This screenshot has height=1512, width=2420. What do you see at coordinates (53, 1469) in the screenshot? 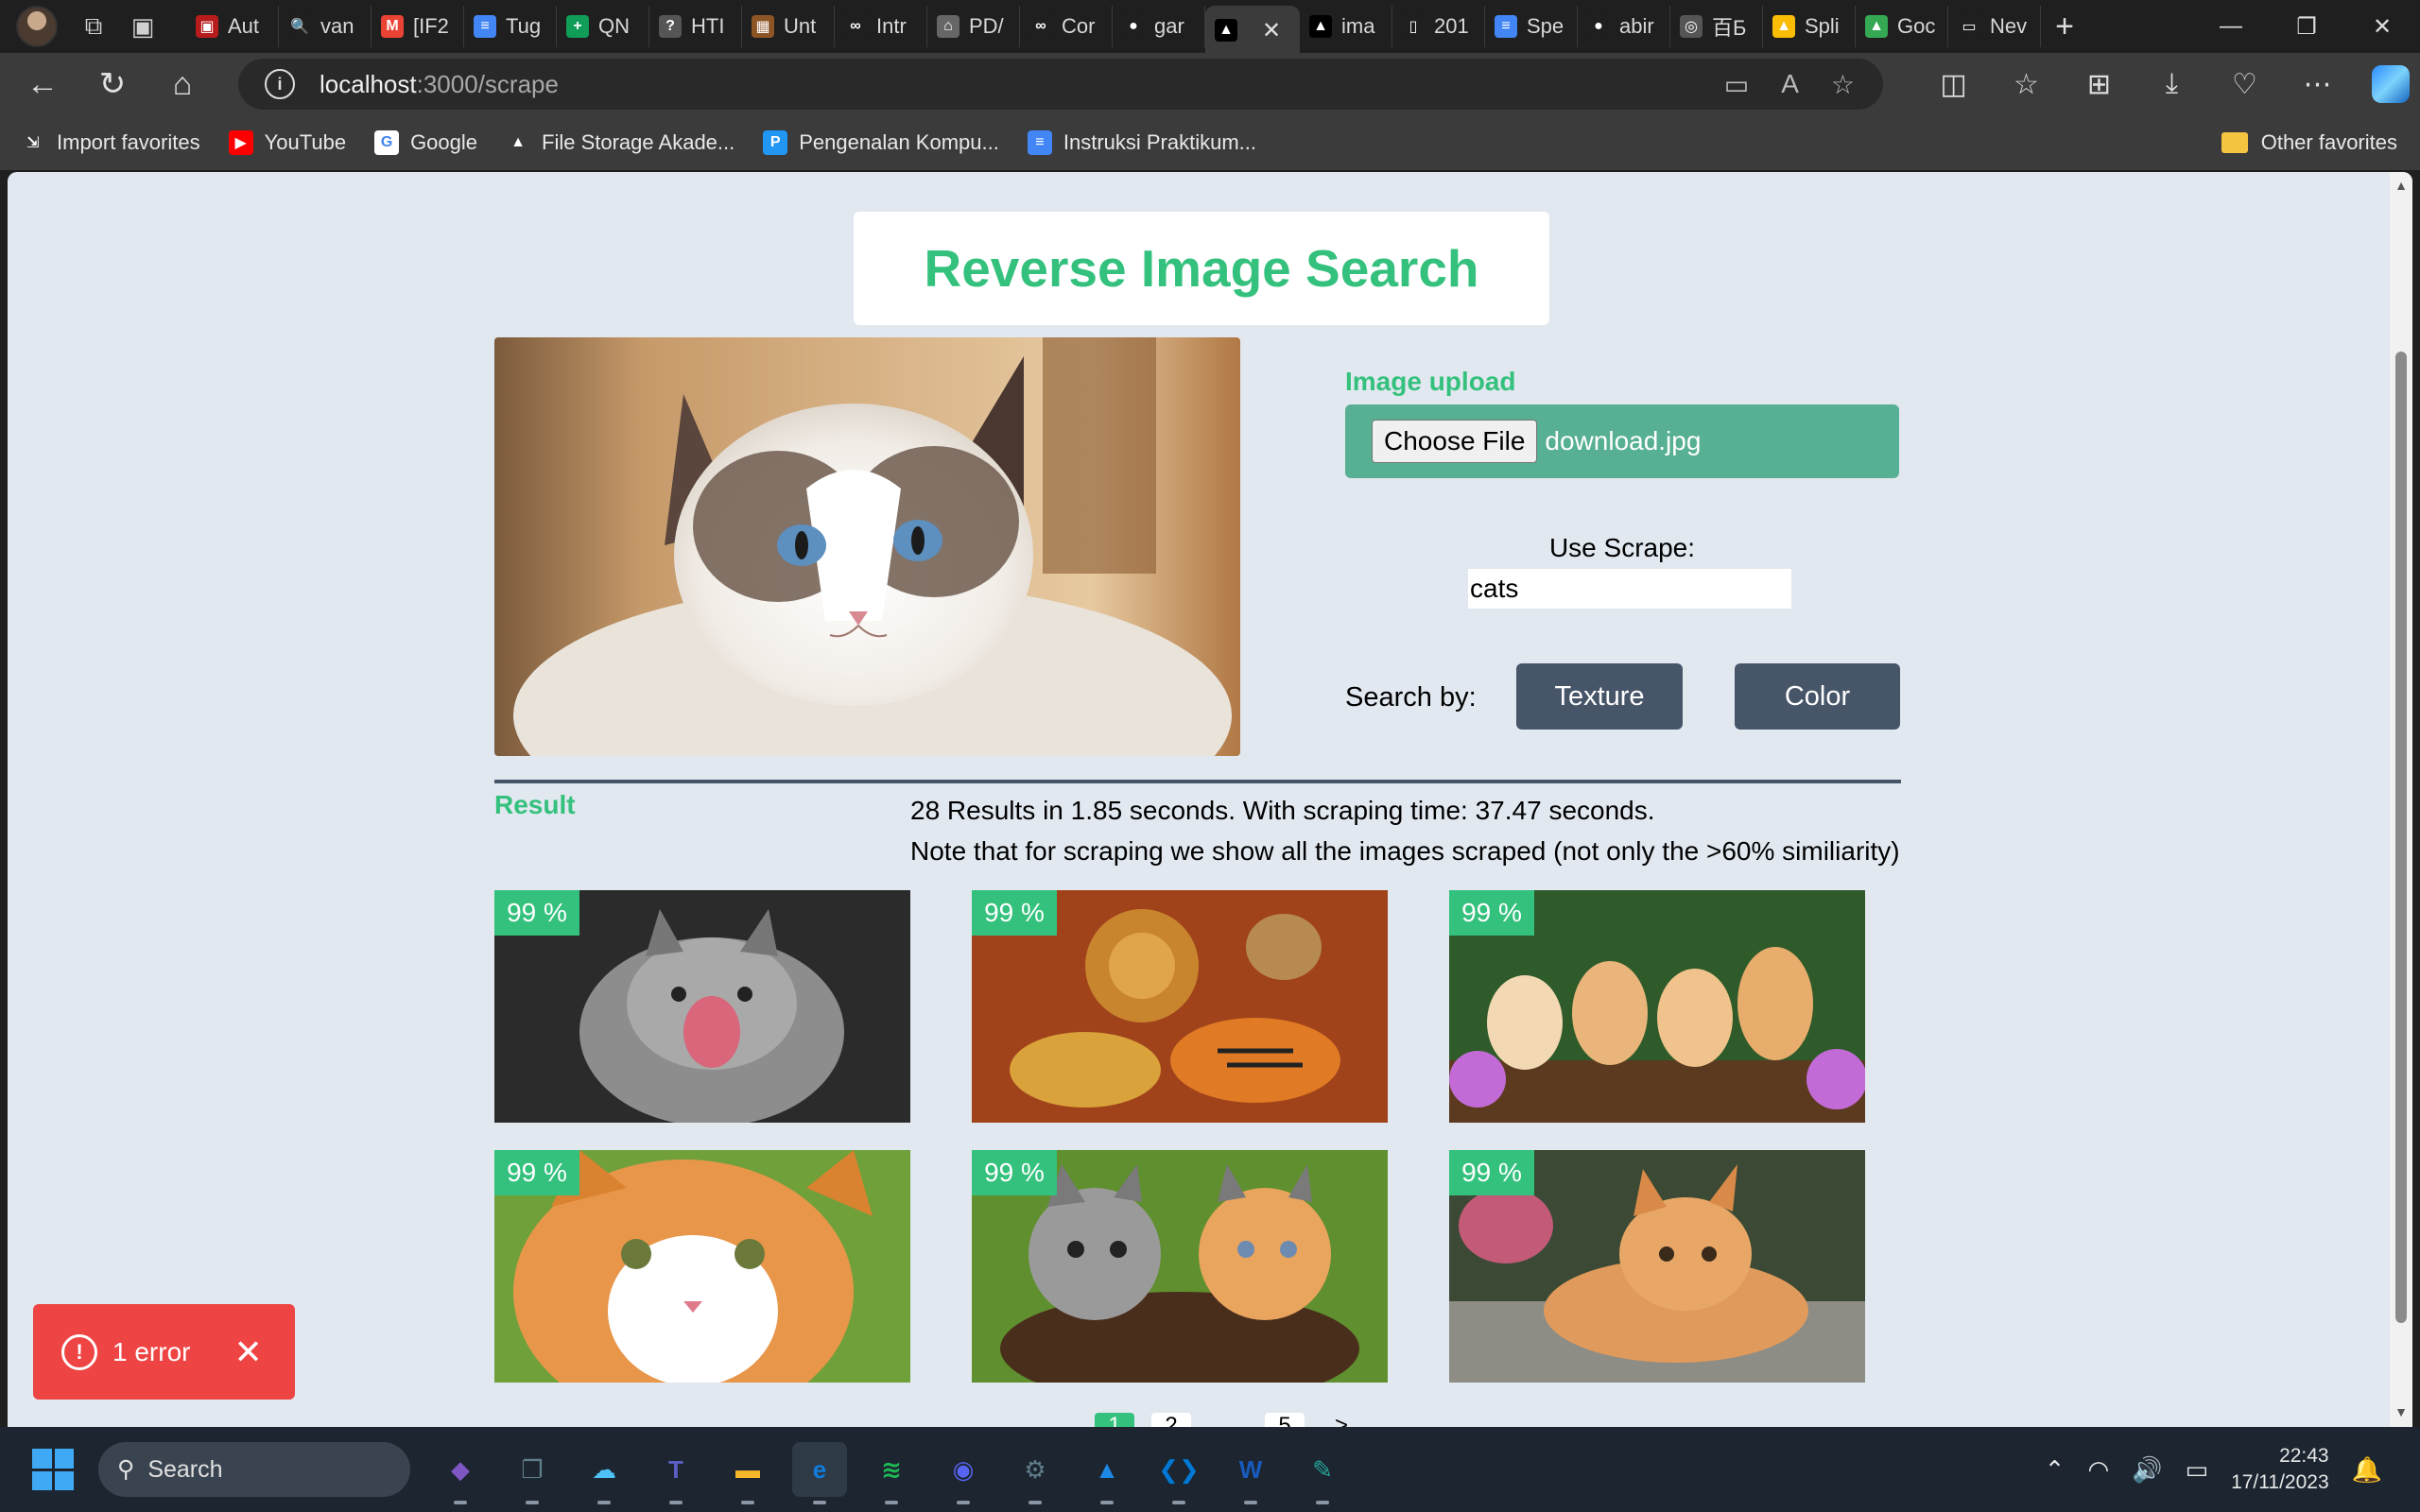
I see `start-button` at bounding box center [53, 1469].